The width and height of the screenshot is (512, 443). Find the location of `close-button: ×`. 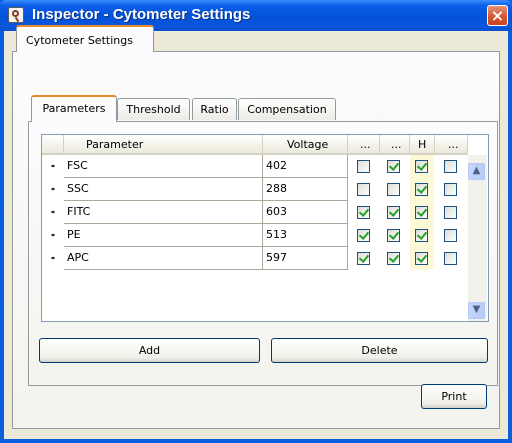

close-button: × is located at coordinates (497, 15).